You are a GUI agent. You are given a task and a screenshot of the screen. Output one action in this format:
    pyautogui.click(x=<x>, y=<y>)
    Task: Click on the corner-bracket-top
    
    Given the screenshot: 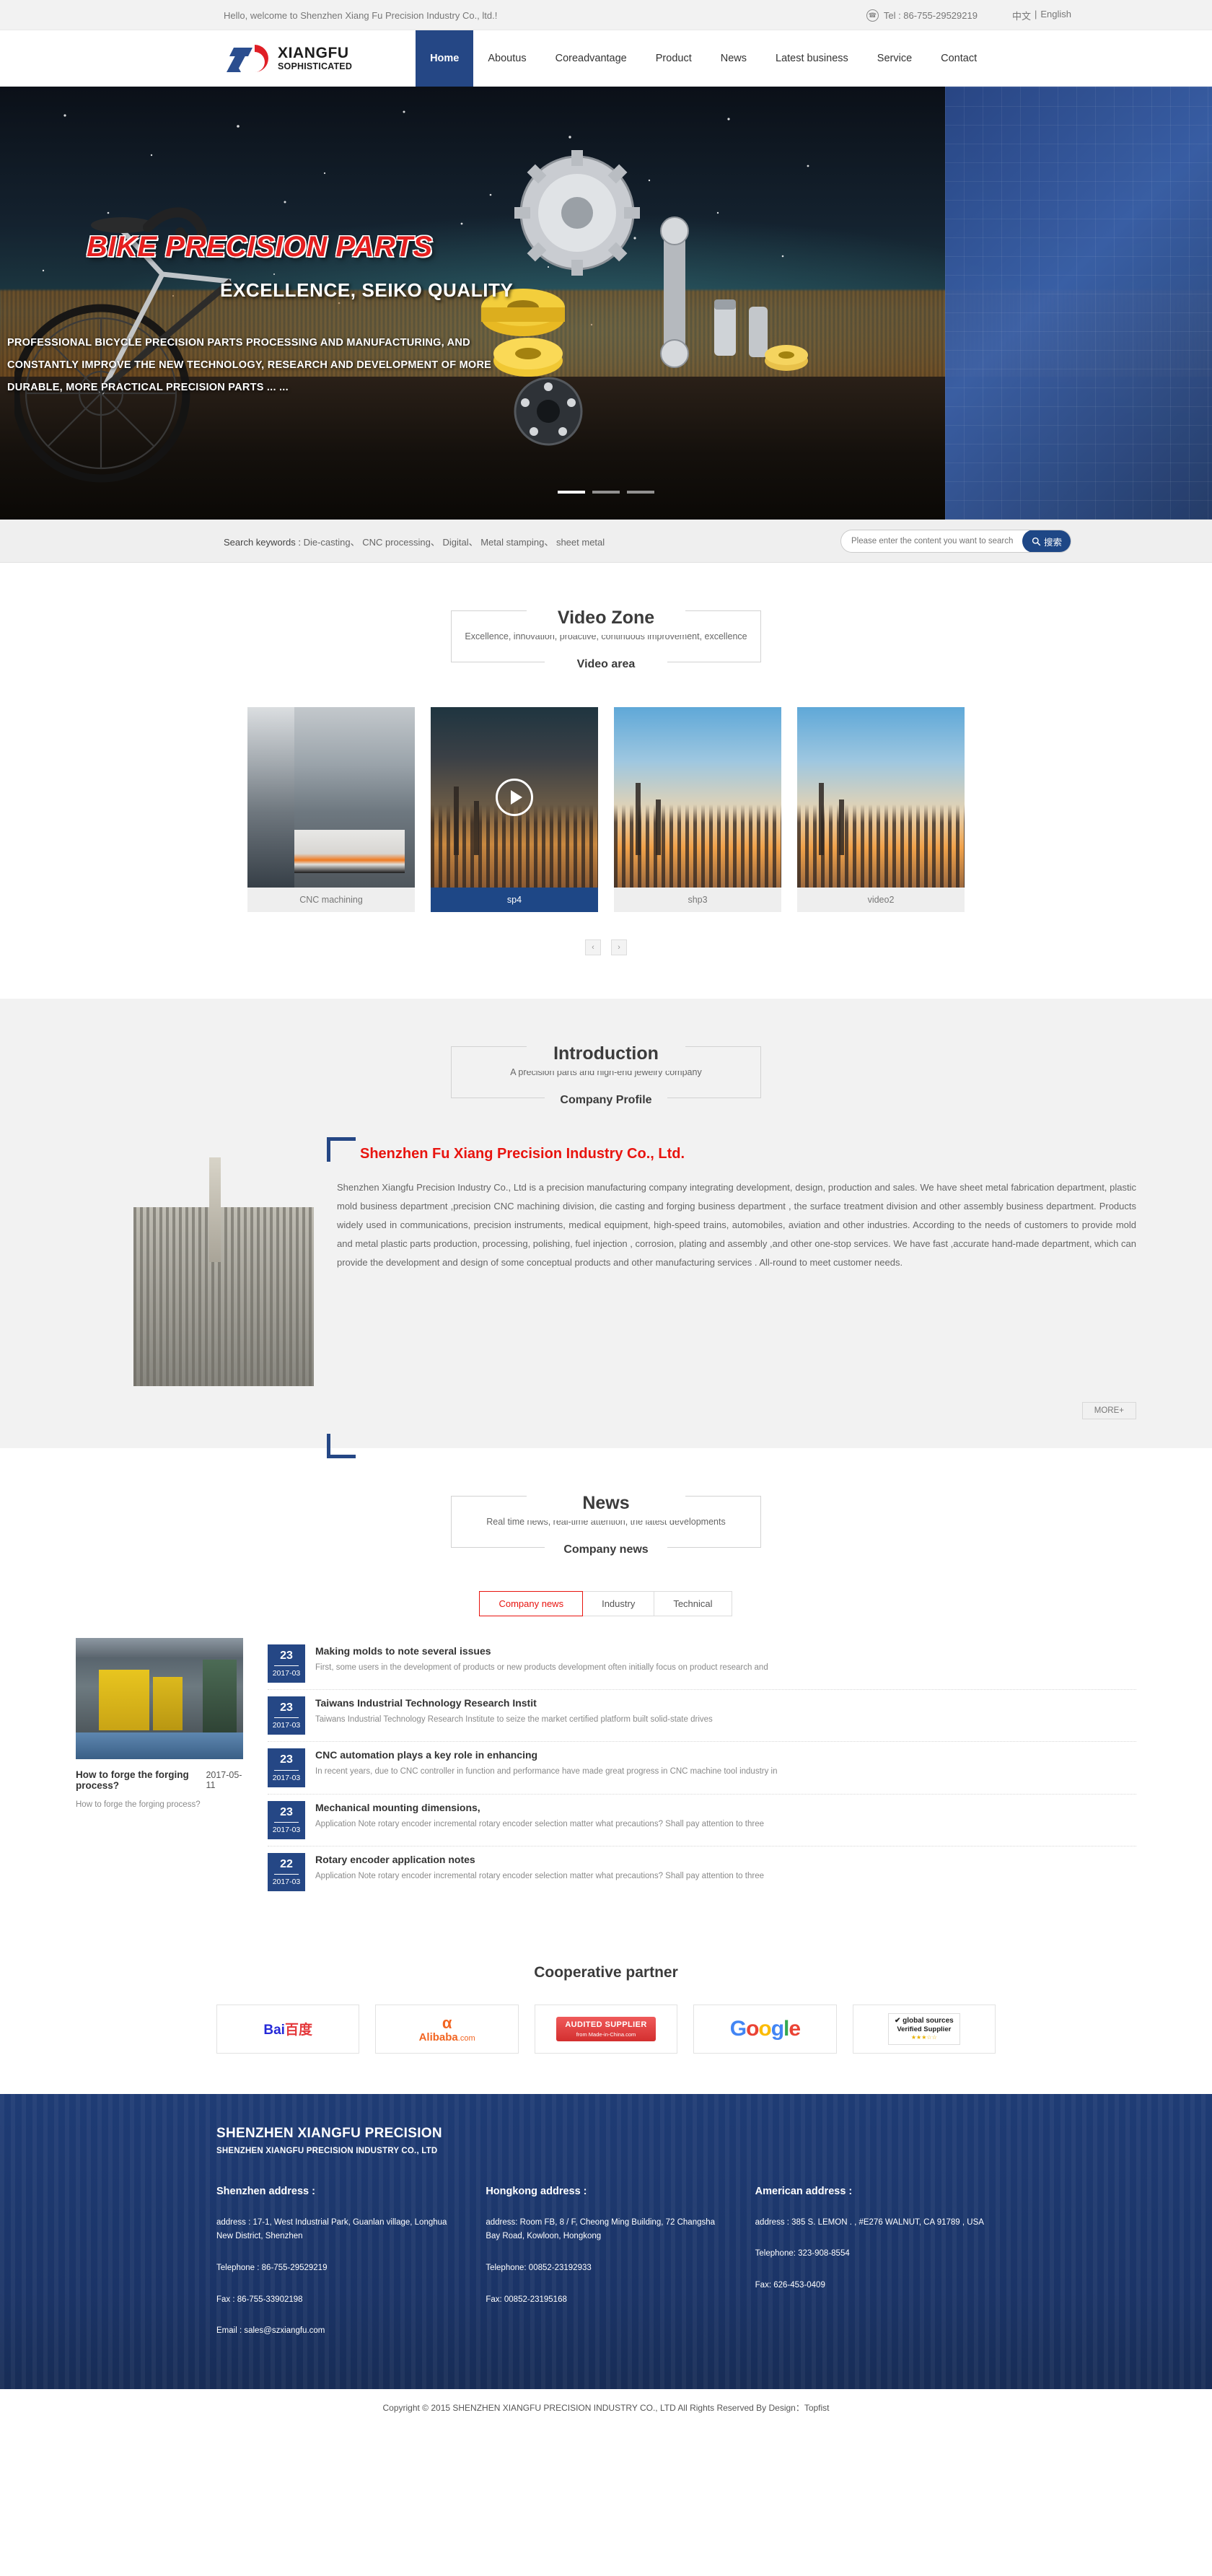 What is the action you would take?
    pyautogui.click(x=341, y=1149)
    